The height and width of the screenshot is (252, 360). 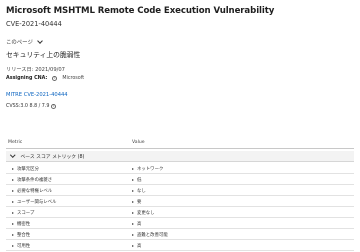 I want to click on metrics-table-header: Metric Value, so click(x=180, y=144).